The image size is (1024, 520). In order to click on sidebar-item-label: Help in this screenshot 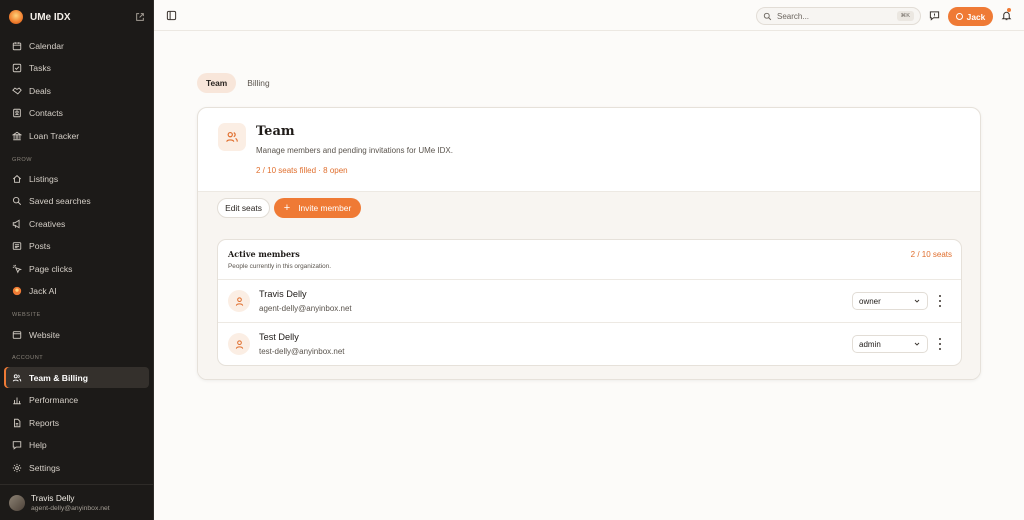, I will do `click(38, 445)`.